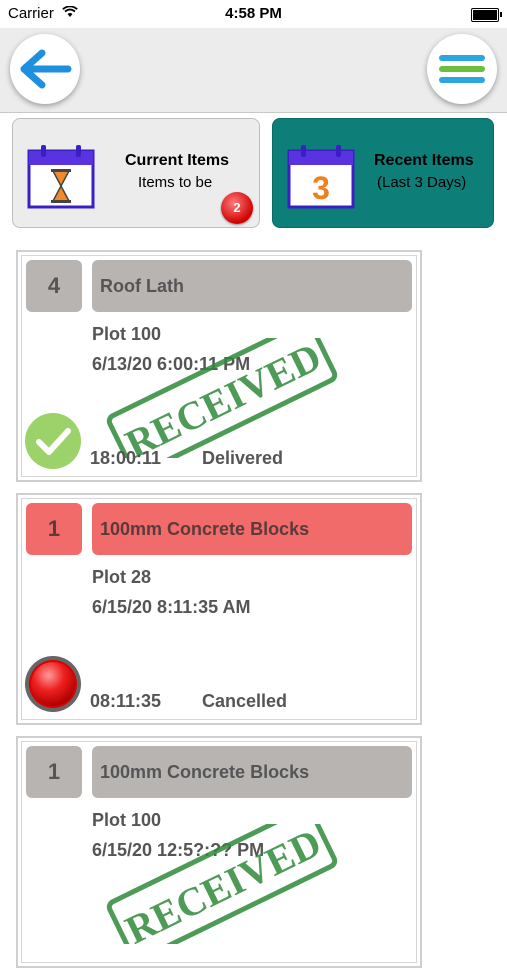  What do you see at coordinates (422, 182) in the screenshot?
I see `recent-items-subtitle: (Last 3 Days)` at bounding box center [422, 182].